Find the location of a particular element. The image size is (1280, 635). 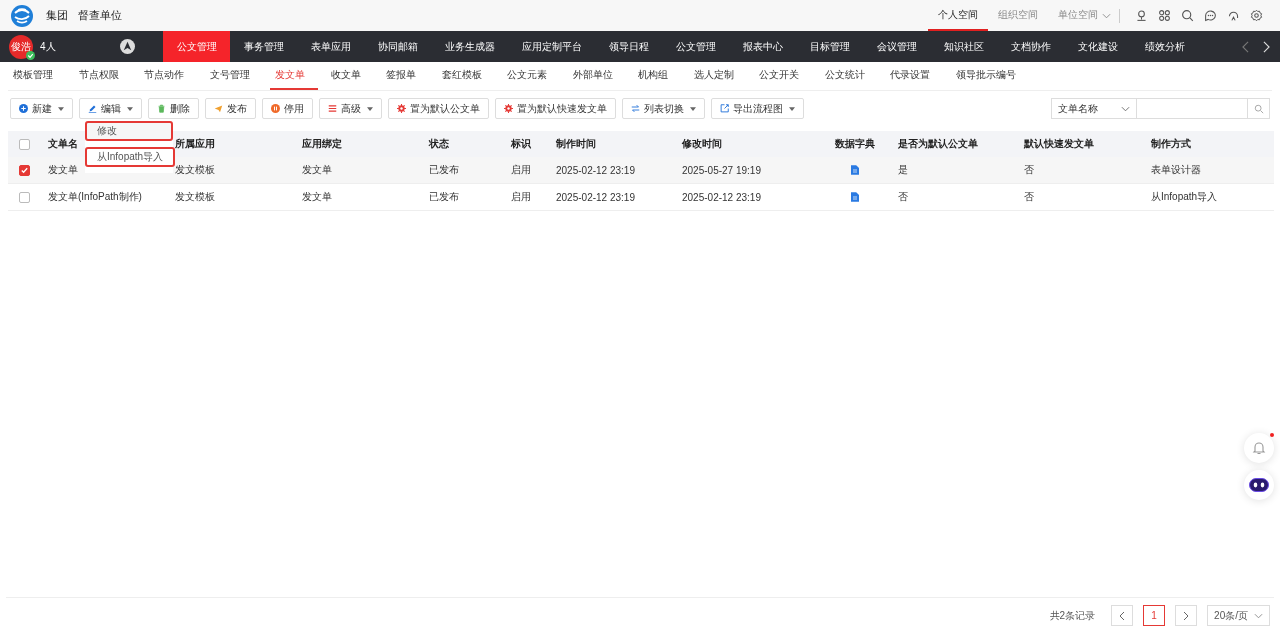

table-cell-text: 表单设计器 is located at coordinates (1176, 170).